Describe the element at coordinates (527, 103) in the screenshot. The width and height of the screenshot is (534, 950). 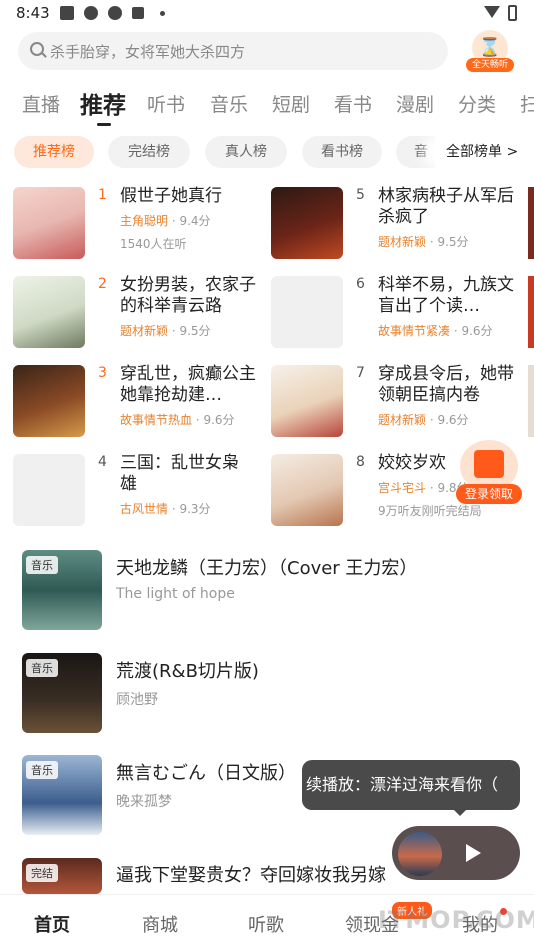
I see `tab-more: 扫` at that location.